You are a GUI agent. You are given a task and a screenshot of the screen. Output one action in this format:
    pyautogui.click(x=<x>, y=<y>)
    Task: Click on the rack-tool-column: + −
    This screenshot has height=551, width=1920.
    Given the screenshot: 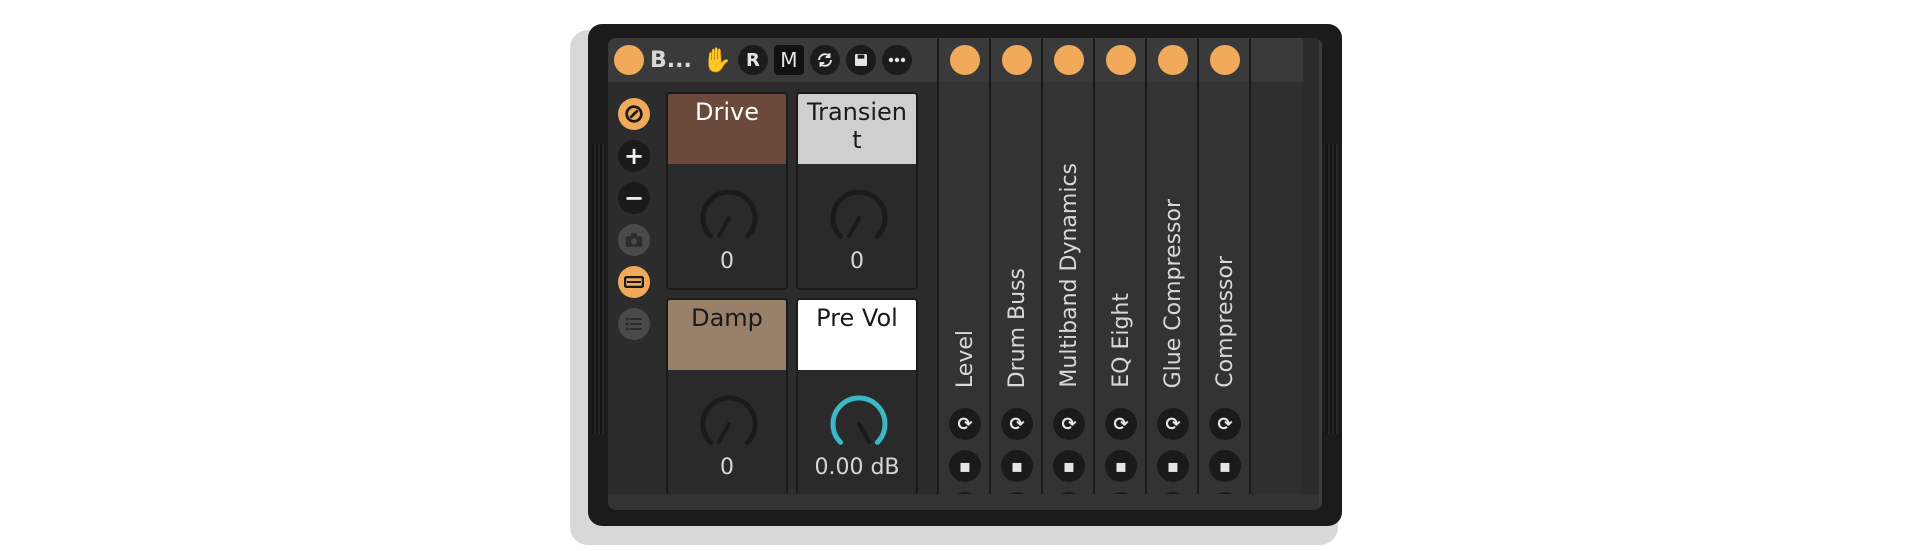 What is the action you would take?
    pyautogui.click(x=636, y=224)
    